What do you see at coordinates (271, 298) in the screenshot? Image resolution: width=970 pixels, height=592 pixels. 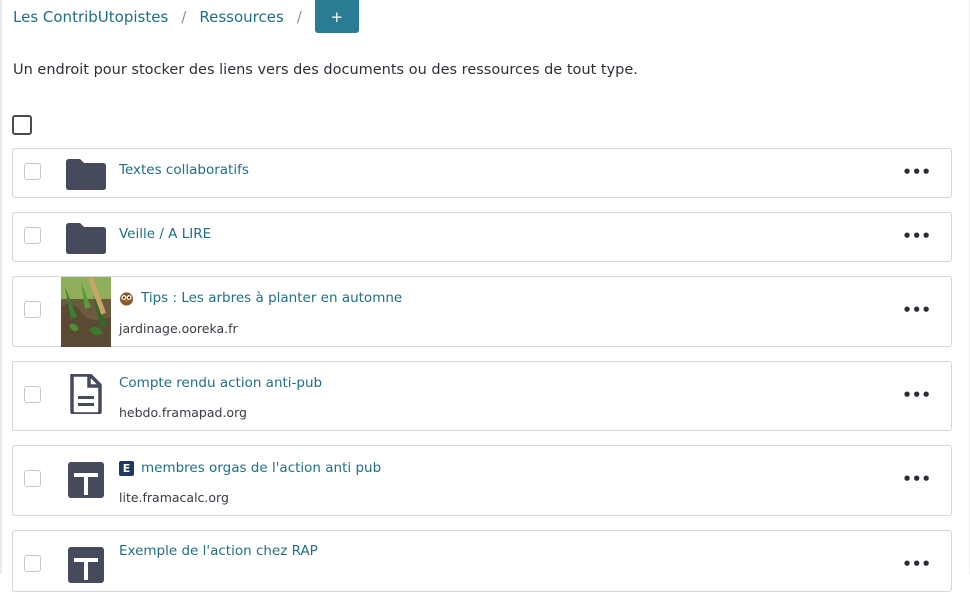 I see `resource-title-text: Tips : Les arbres à planter en automne` at bounding box center [271, 298].